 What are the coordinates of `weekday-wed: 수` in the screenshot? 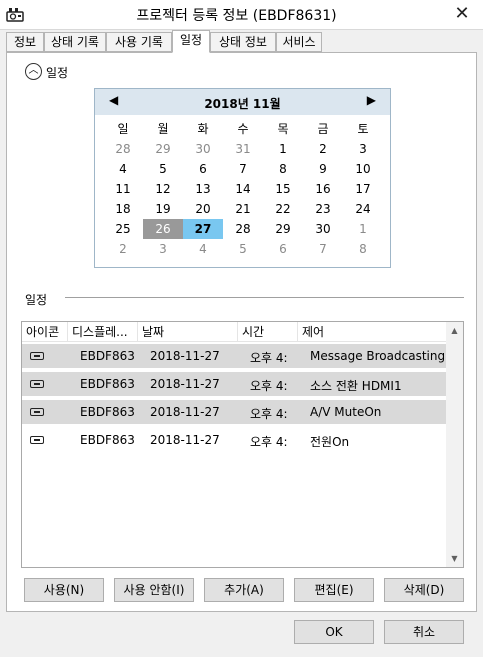 It's located at (243, 129).